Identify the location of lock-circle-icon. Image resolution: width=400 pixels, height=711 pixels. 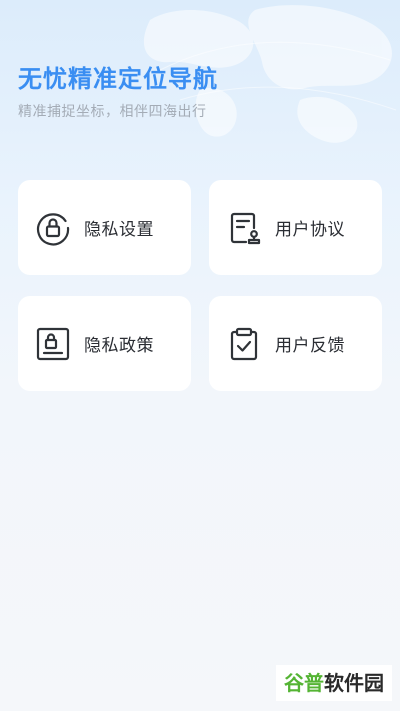
(53, 228).